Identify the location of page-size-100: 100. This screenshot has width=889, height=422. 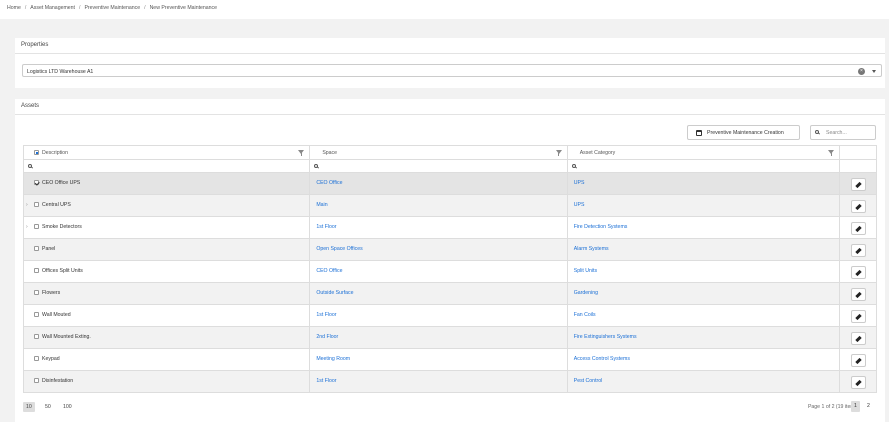
(67, 407).